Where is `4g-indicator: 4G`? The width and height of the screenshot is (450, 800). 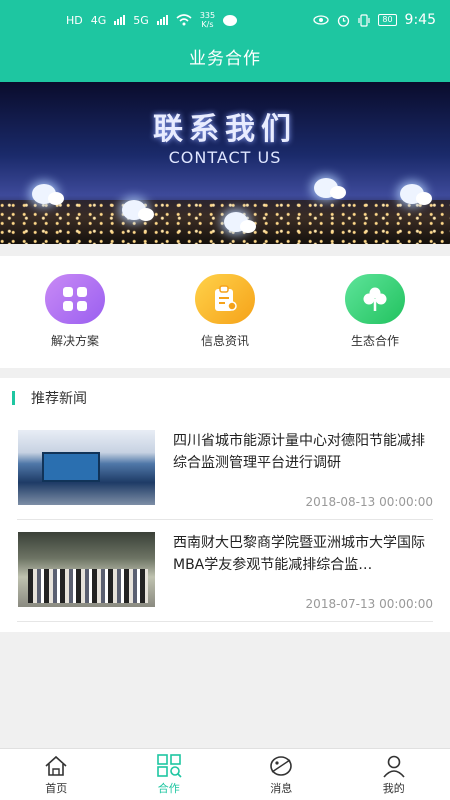
4g-indicator: 4G is located at coordinates (98, 20).